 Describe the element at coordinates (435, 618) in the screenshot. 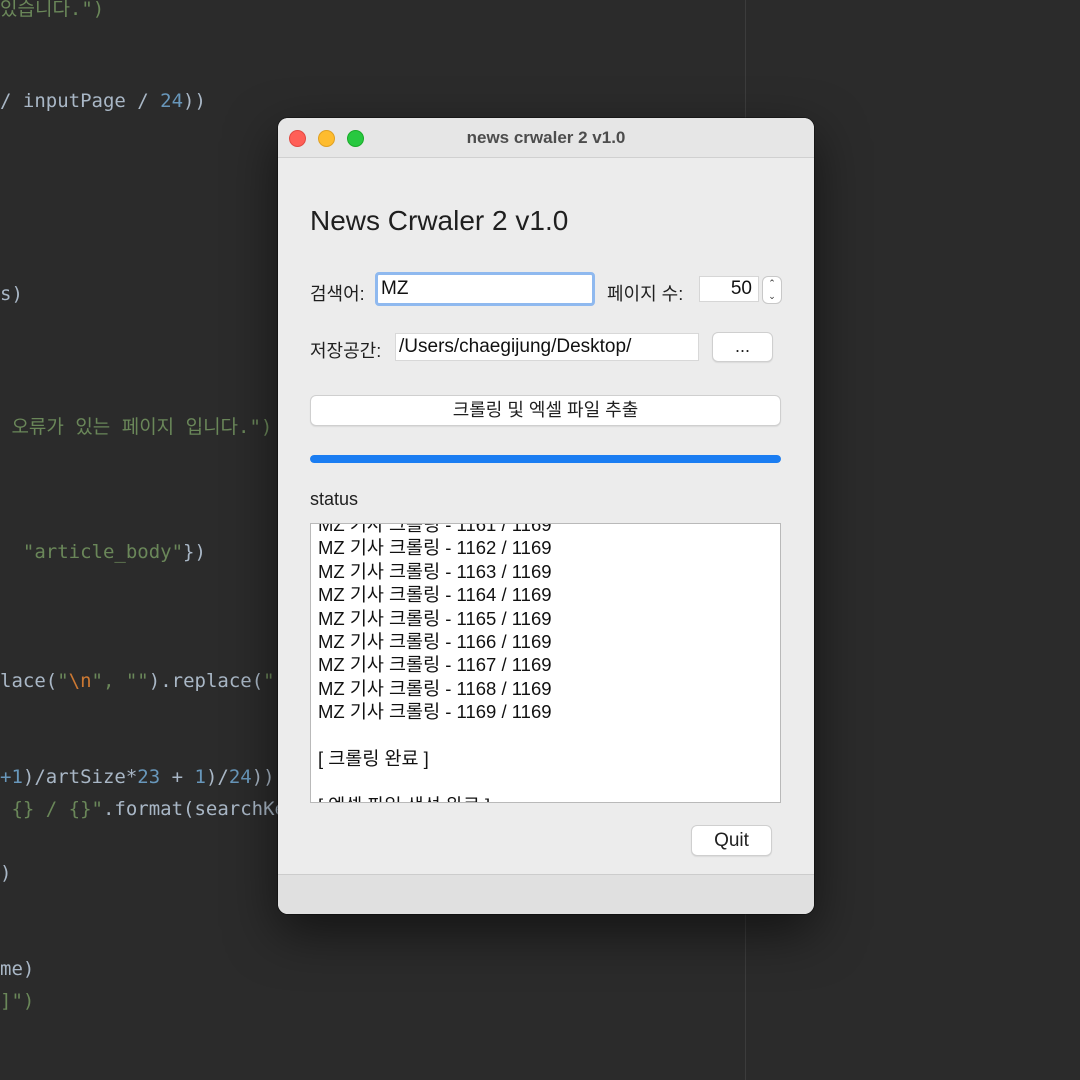

I see `log-line: MZ 기사 크롤링 - 1165 / 1169` at that location.